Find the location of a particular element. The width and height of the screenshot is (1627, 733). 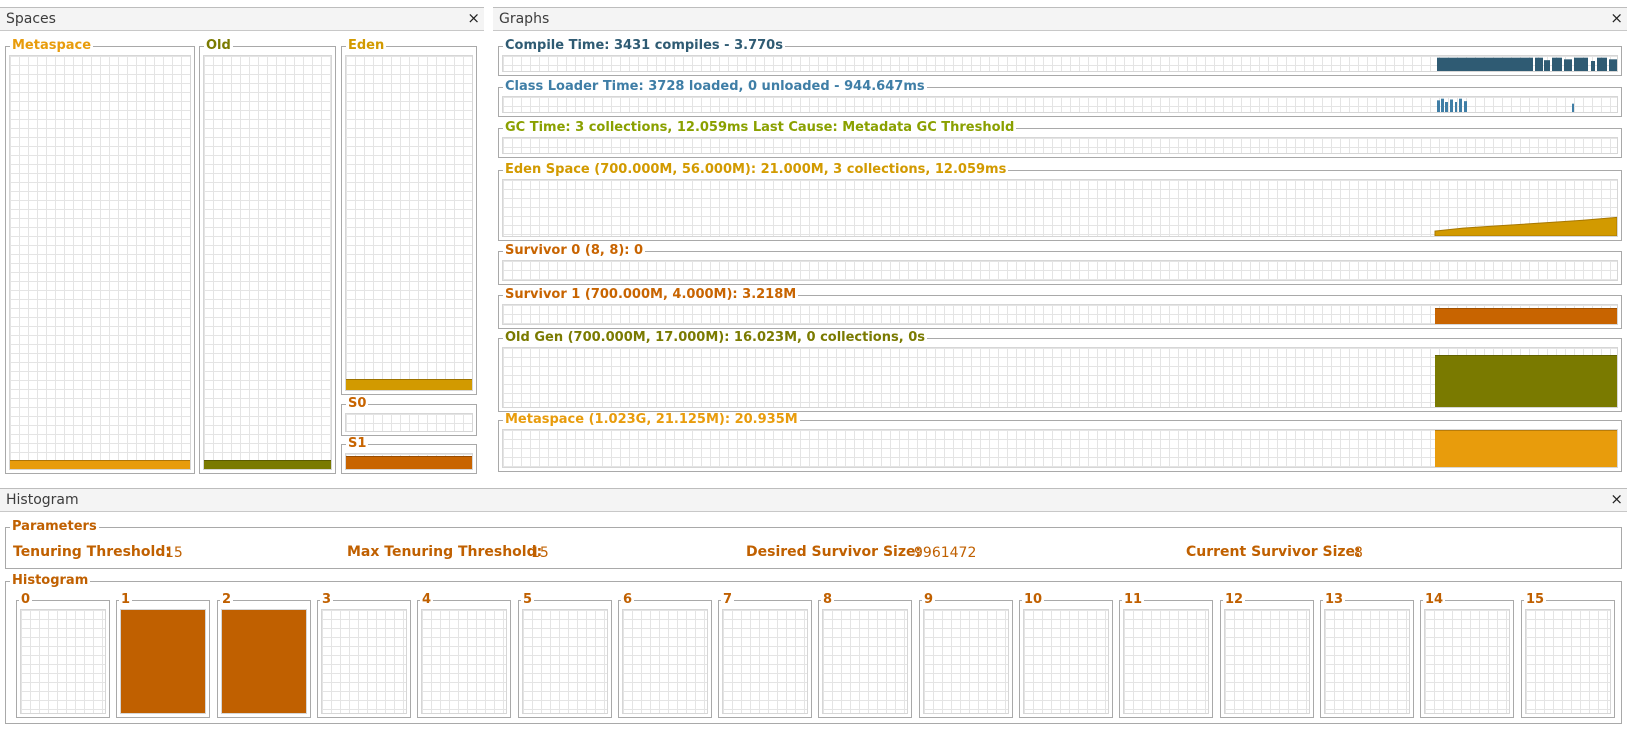

histogram-bucket-label: 1 is located at coordinates (126, 600).